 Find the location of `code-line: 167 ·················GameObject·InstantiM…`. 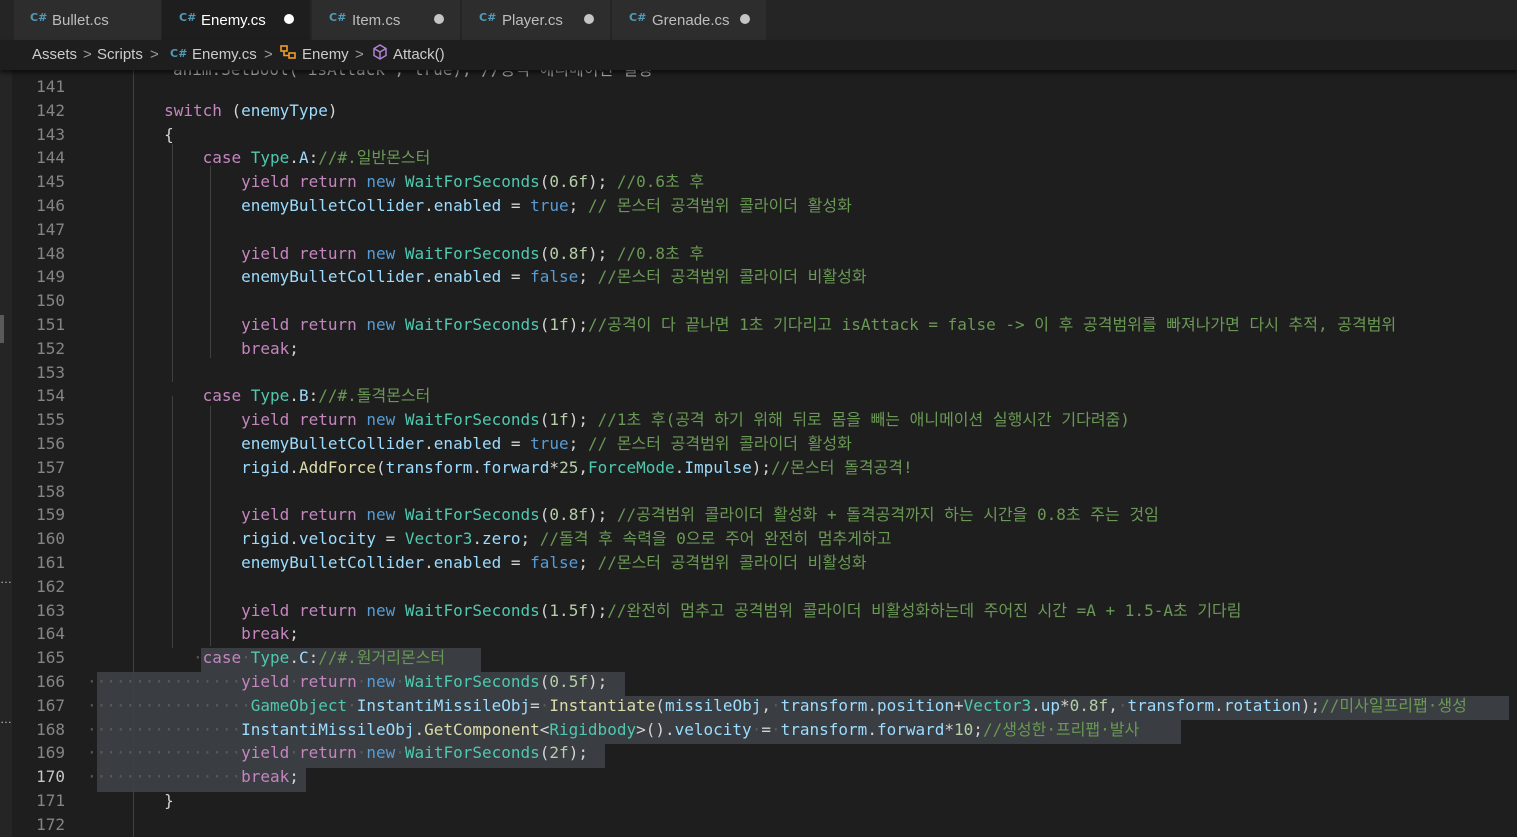

code-line: 167 ·················GameObject·InstantiM… is located at coordinates (764, 706).